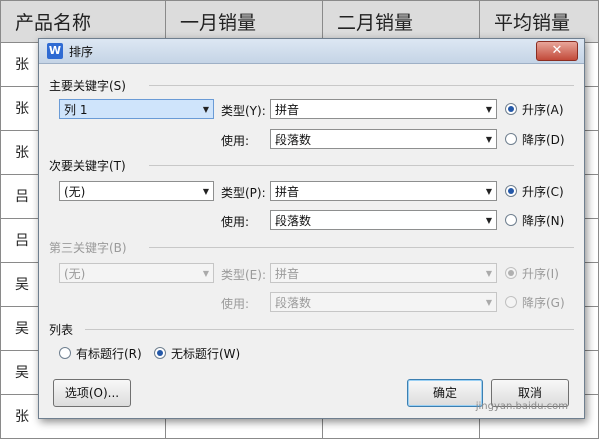 This screenshot has width=599, height=439. What do you see at coordinates (136, 273) in the screenshot?
I see `third-key-select: (无) ▼` at bounding box center [136, 273].